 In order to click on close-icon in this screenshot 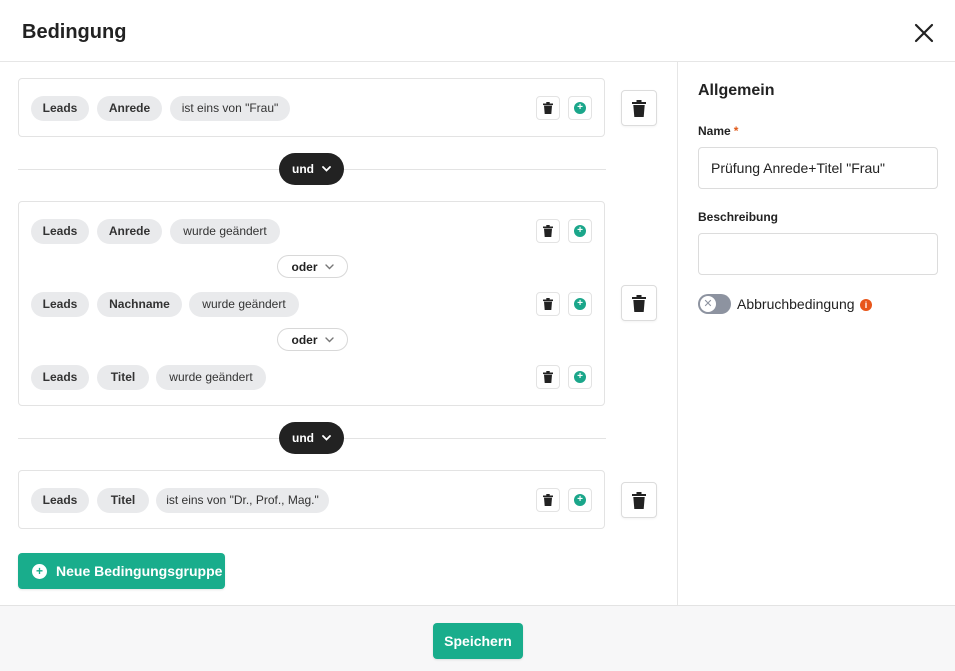, I will do `click(924, 33)`.